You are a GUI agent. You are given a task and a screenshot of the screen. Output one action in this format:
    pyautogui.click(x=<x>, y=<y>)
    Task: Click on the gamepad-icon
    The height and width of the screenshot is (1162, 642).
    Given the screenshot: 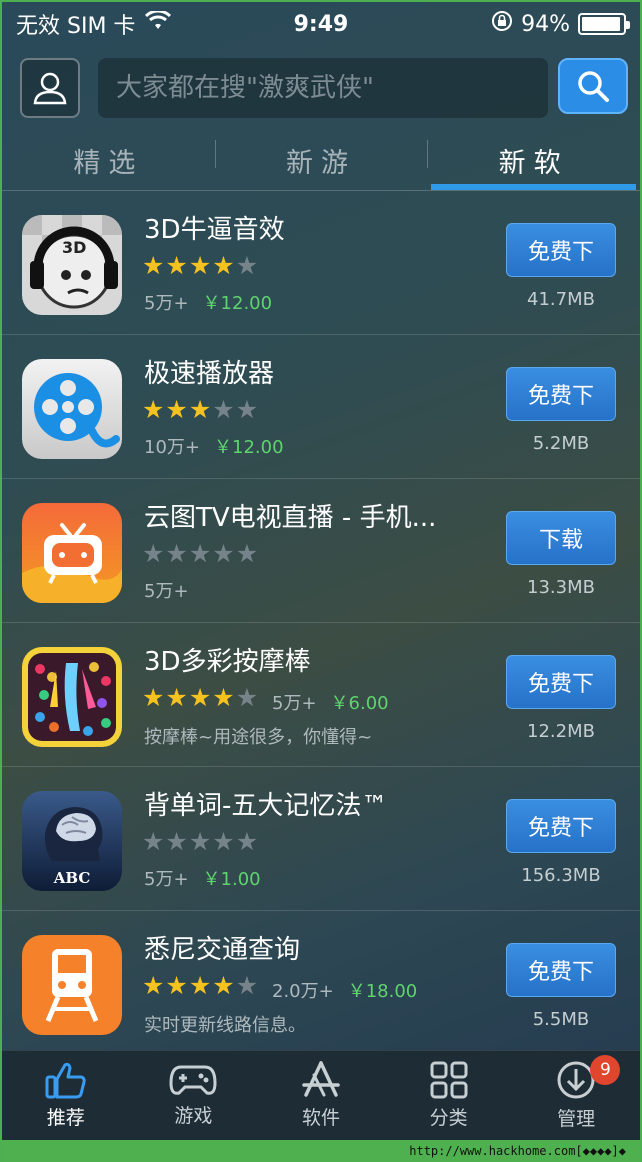 What is the action you would take?
    pyautogui.click(x=193, y=1080)
    